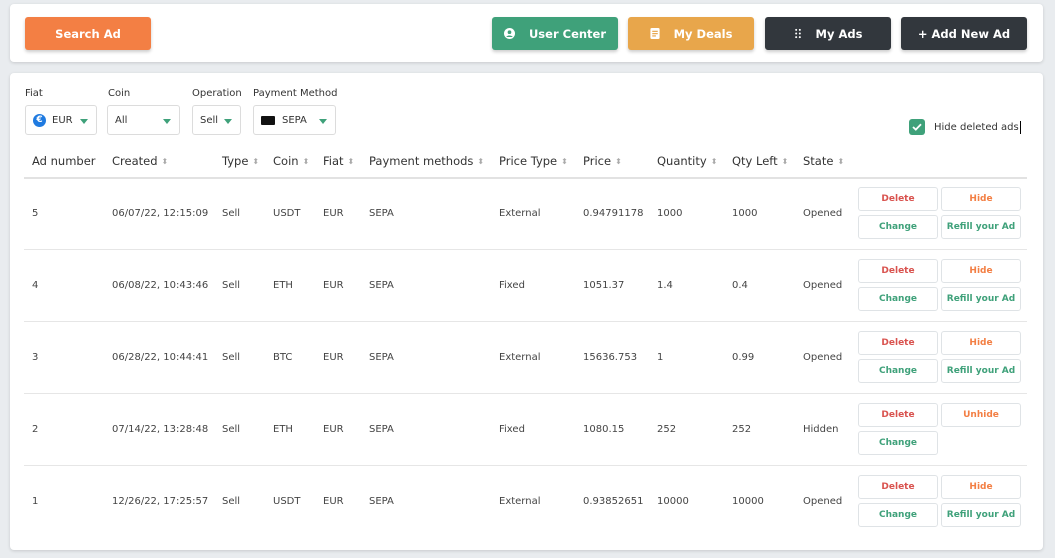 Image resolution: width=1055 pixels, height=558 pixels. I want to click on sepa-logo-icon, so click(268, 120).